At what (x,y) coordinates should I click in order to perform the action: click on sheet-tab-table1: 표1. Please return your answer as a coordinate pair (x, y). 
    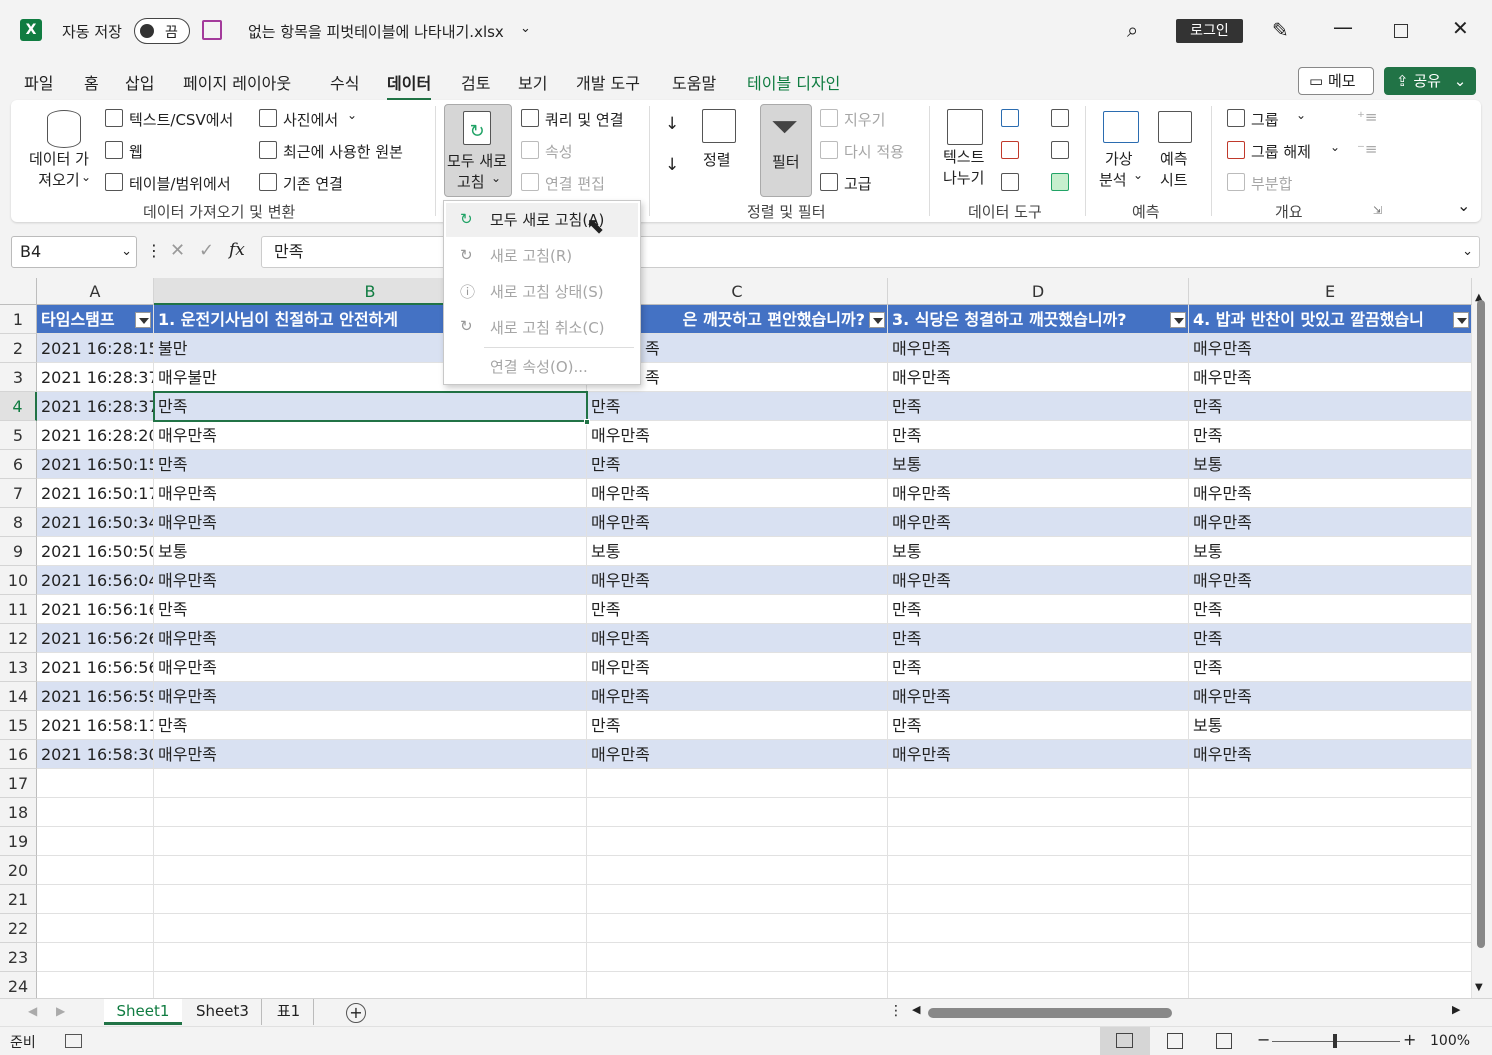
    Looking at the image, I should click on (289, 1012).